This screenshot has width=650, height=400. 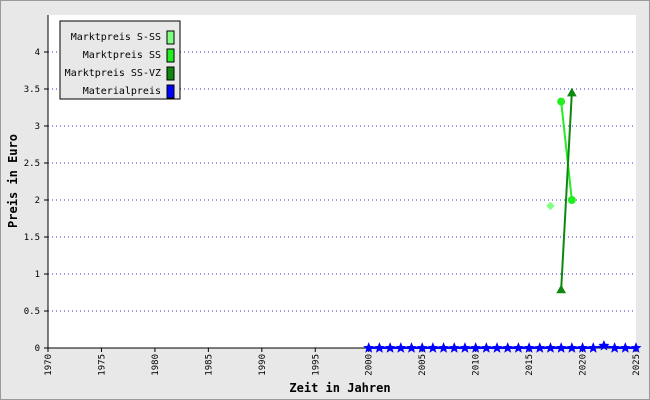 What do you see at coordinates (32, 90) in the screenshot?
I see `y-tick-label: 3.5` at bounding box center [32, 90].